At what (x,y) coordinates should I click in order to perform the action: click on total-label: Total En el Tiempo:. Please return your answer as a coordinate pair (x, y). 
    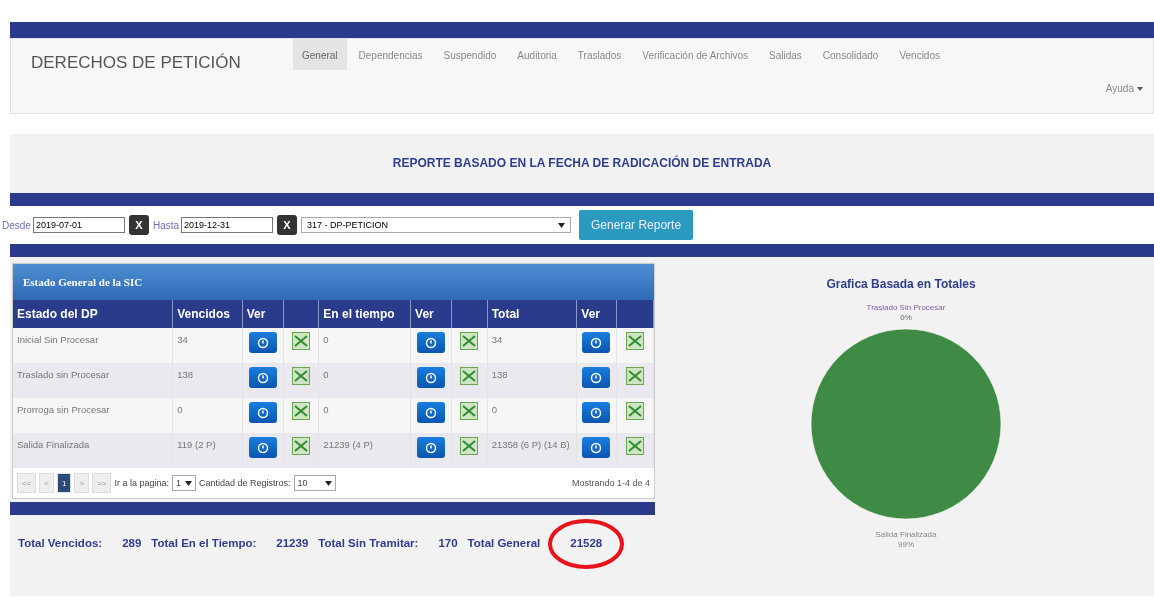
    Looking at the image, I should click on (204, 543).